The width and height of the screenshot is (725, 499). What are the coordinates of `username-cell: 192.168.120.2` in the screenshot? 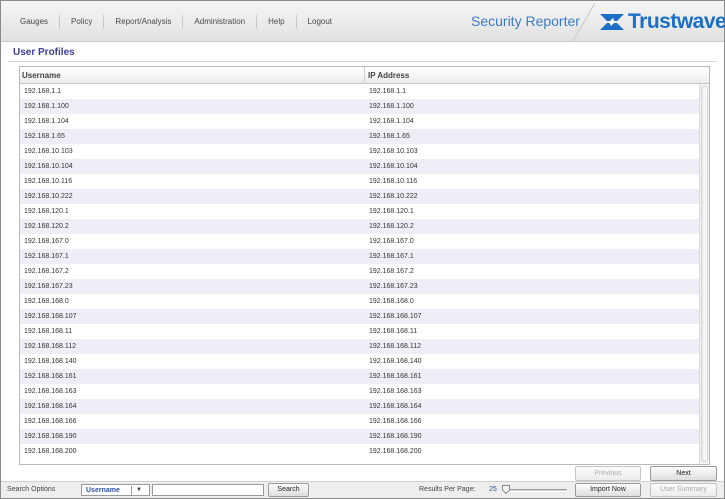 It's located at (46, 226).